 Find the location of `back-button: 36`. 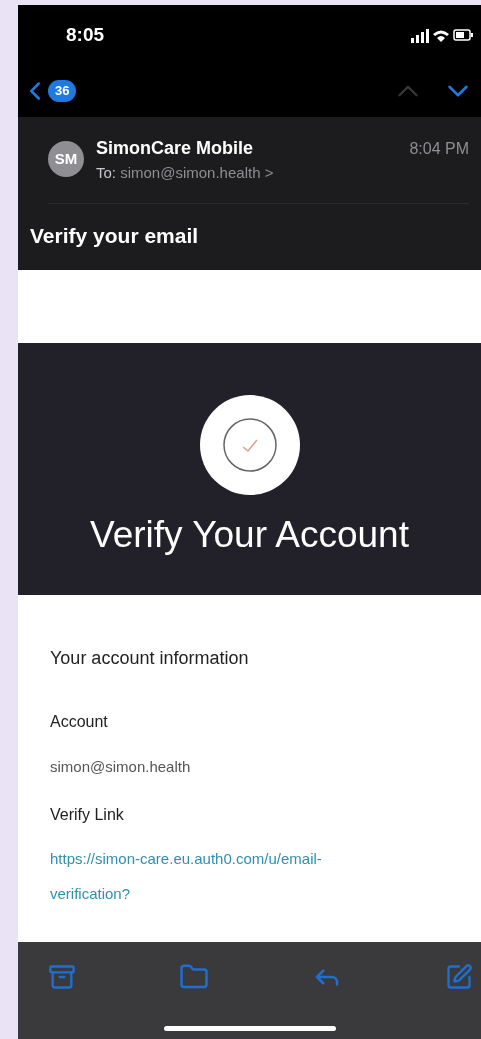

back-button: 36 is located at coordinates (48, 91).